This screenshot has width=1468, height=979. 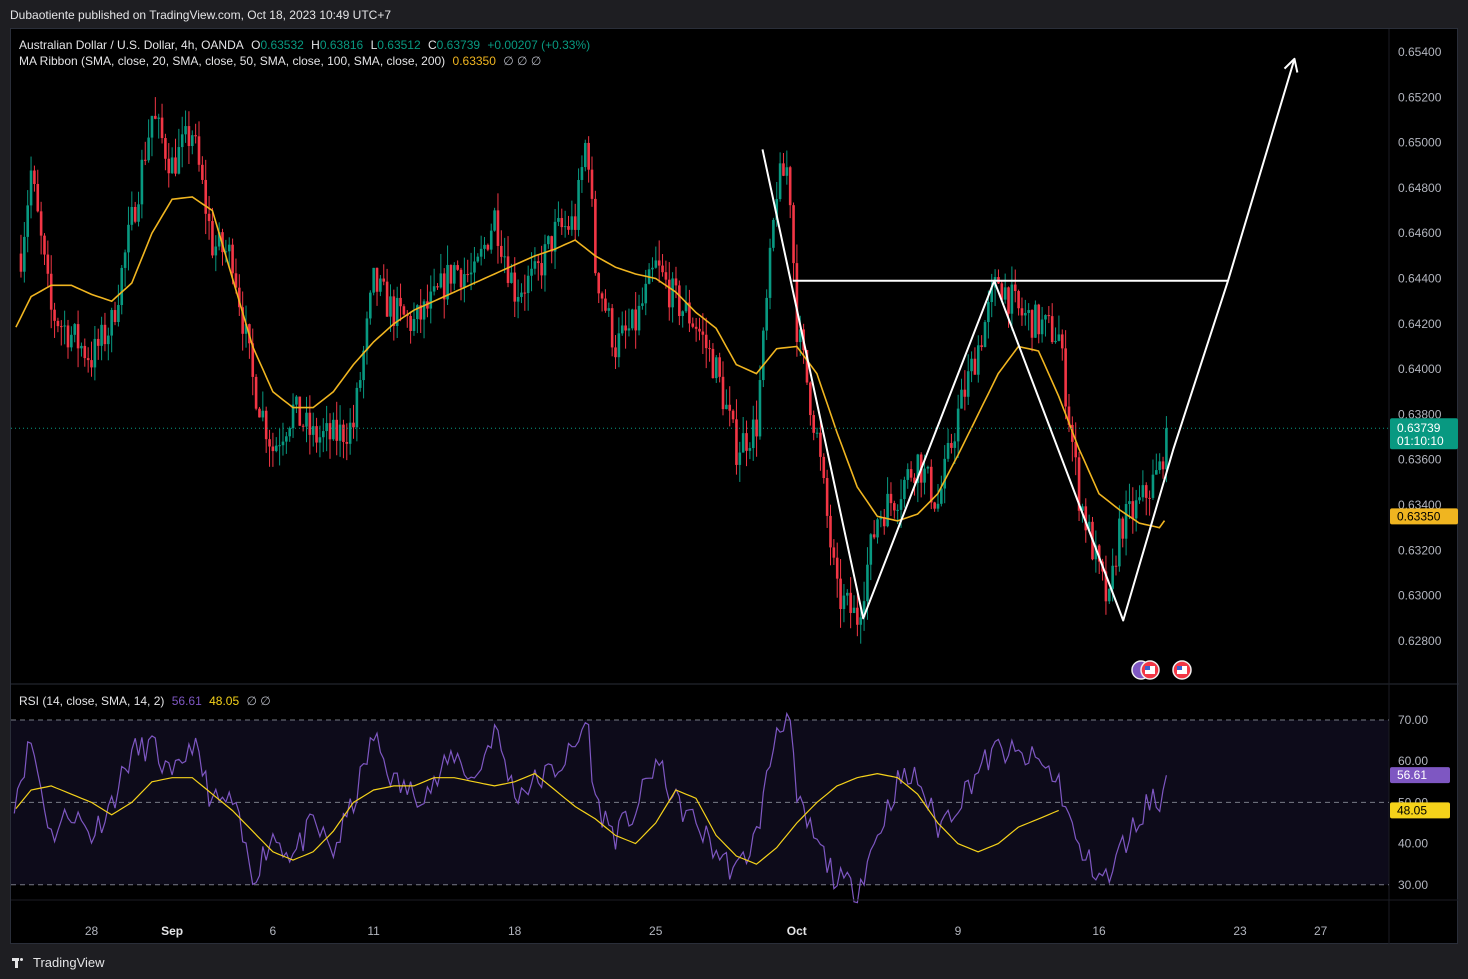 What do you see at coordinates (656, 931) in the screenshot?
I see `time-axis-tick: 25` at bounding box center [656, 931].